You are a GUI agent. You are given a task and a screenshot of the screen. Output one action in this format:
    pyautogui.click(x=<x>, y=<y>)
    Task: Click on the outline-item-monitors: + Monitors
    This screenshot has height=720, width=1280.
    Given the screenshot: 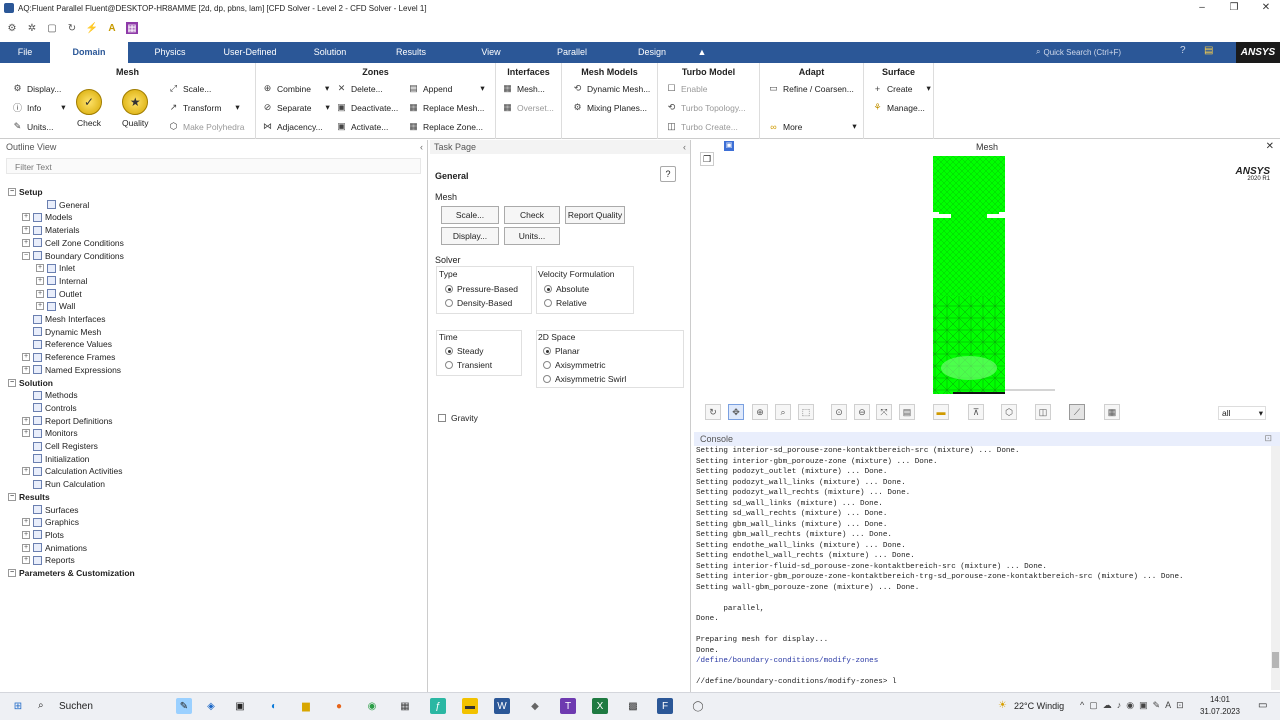 What is the action you would take?
    pyautogui.click(x=50, y=433)
    